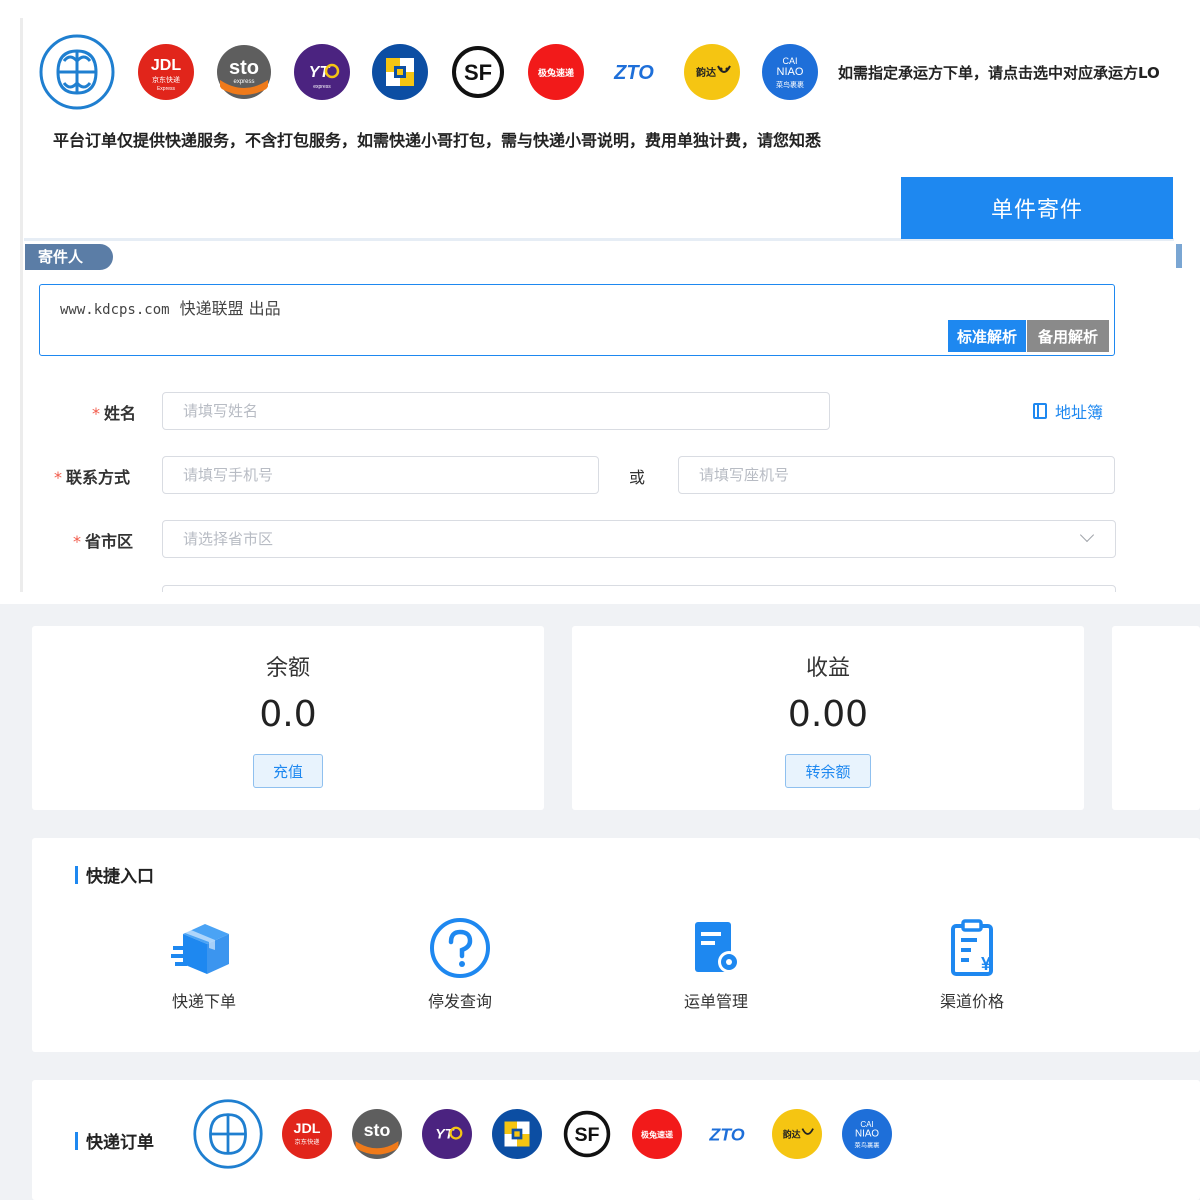 This screenshot has height=1200, width=1200. What do you see at coordinates (828, 771) in the screenshot?
I see `transfer-to-balance-button: 转余额` at bounding box center [828, 771].